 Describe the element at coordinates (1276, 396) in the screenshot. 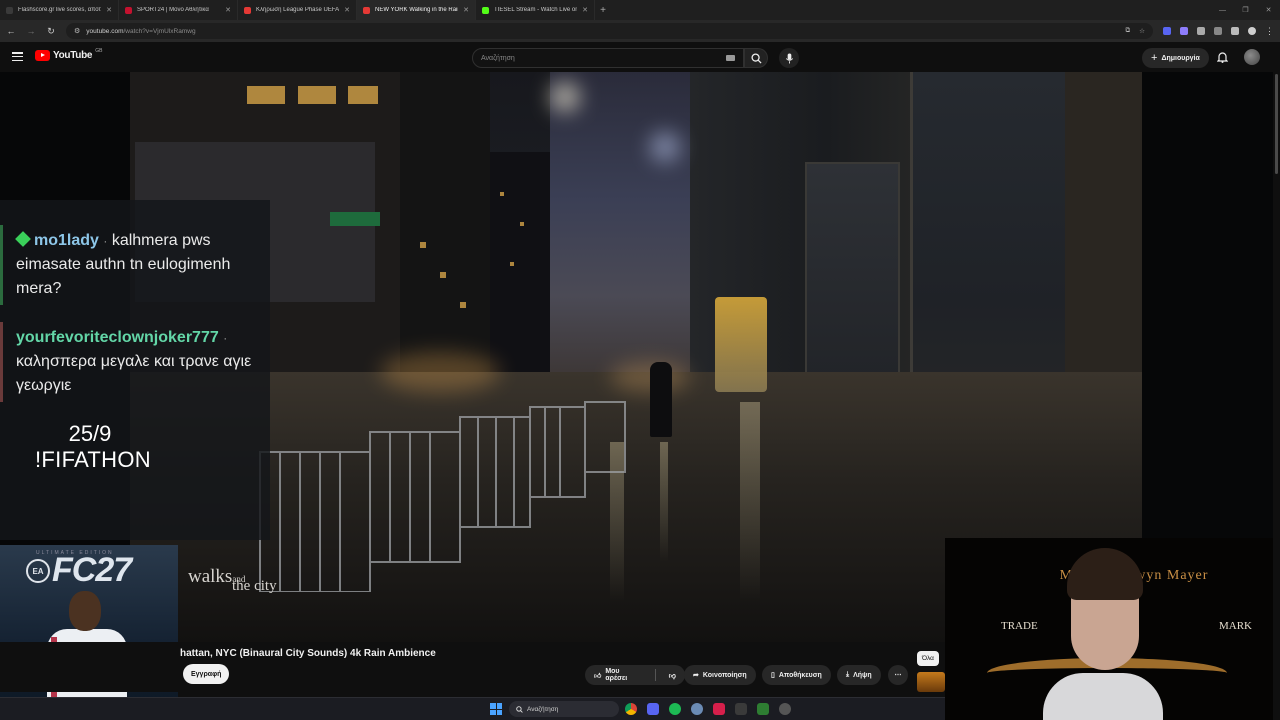

I see `page-scrollbar` at that location.